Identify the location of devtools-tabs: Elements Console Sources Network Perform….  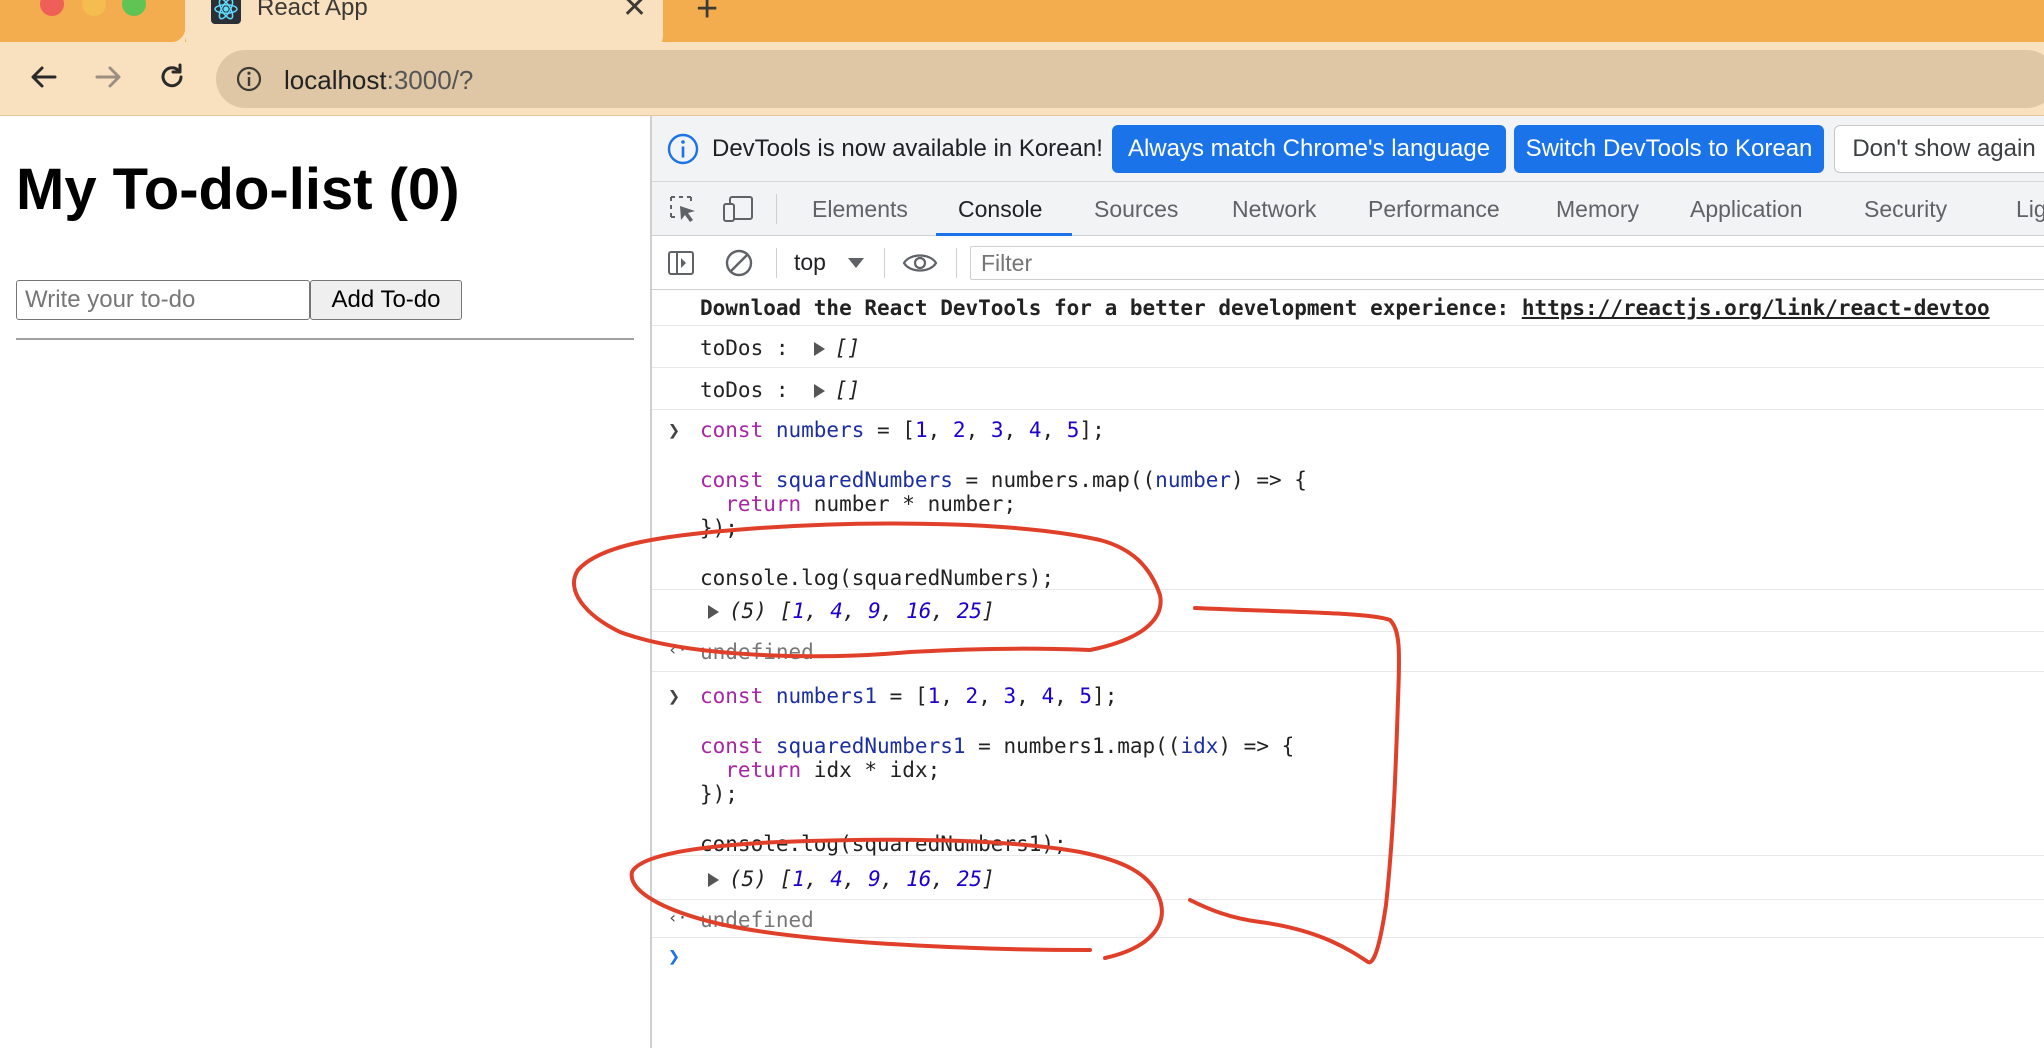
(1348, 209).